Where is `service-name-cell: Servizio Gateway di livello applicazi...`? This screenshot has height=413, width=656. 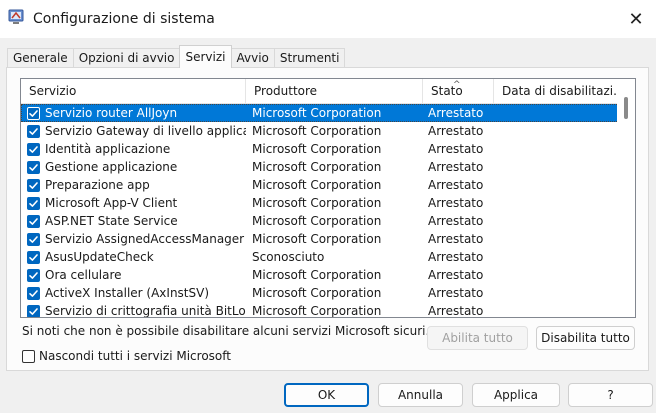 service-name-cell: Servizio Gateway di livello applicazi... is located at coordinates (133, 131).